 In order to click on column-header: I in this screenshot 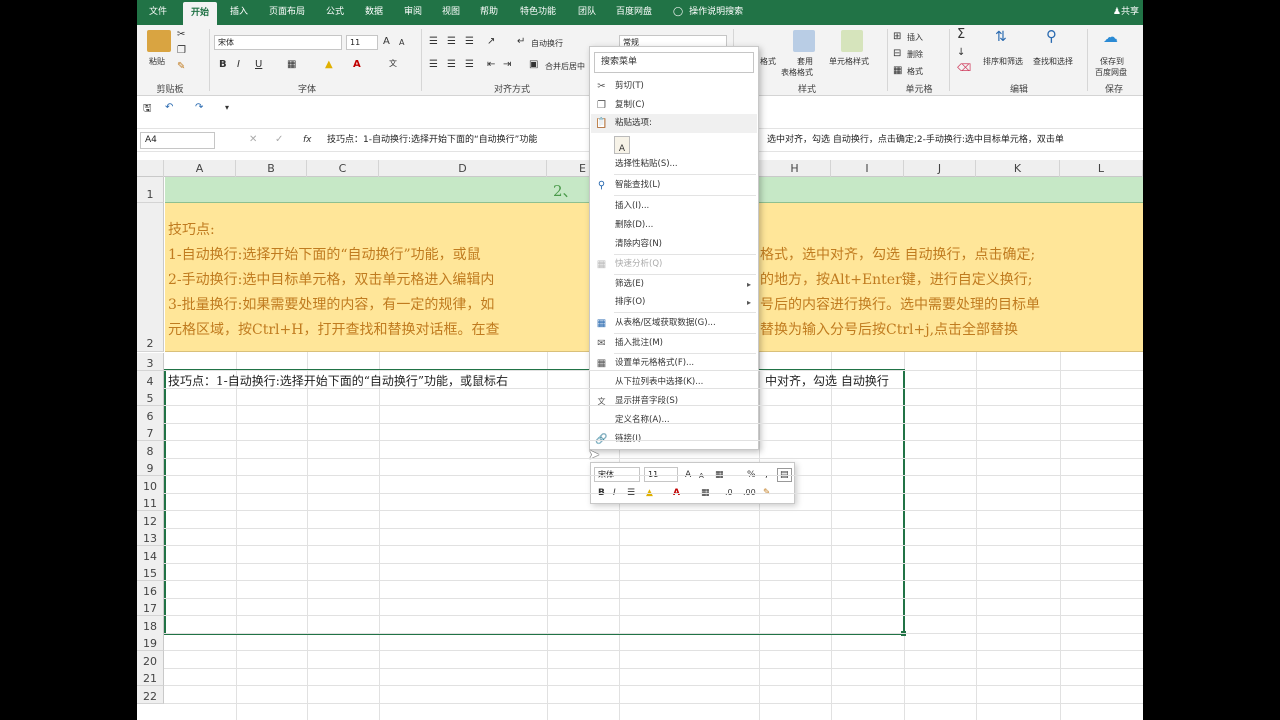, I will do `click(867, 168)`.